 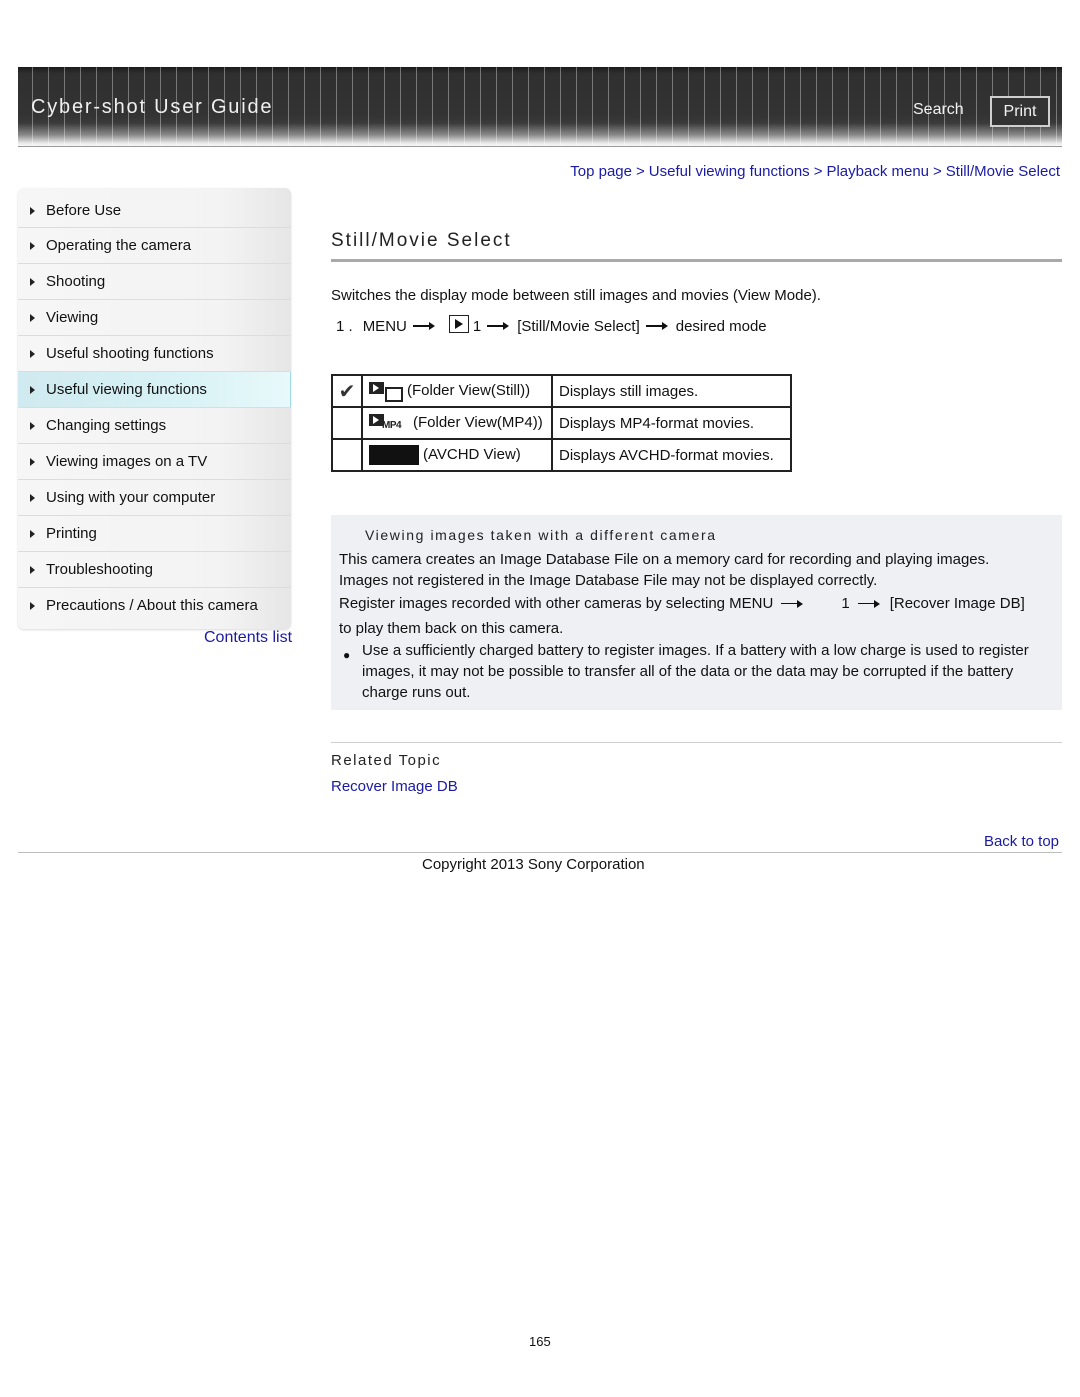 What do you see at coordinates (877, 171) in the screenshot?
I see `breadcrumb-playback-menu: Playback menu` at bounding box center [877, 171].